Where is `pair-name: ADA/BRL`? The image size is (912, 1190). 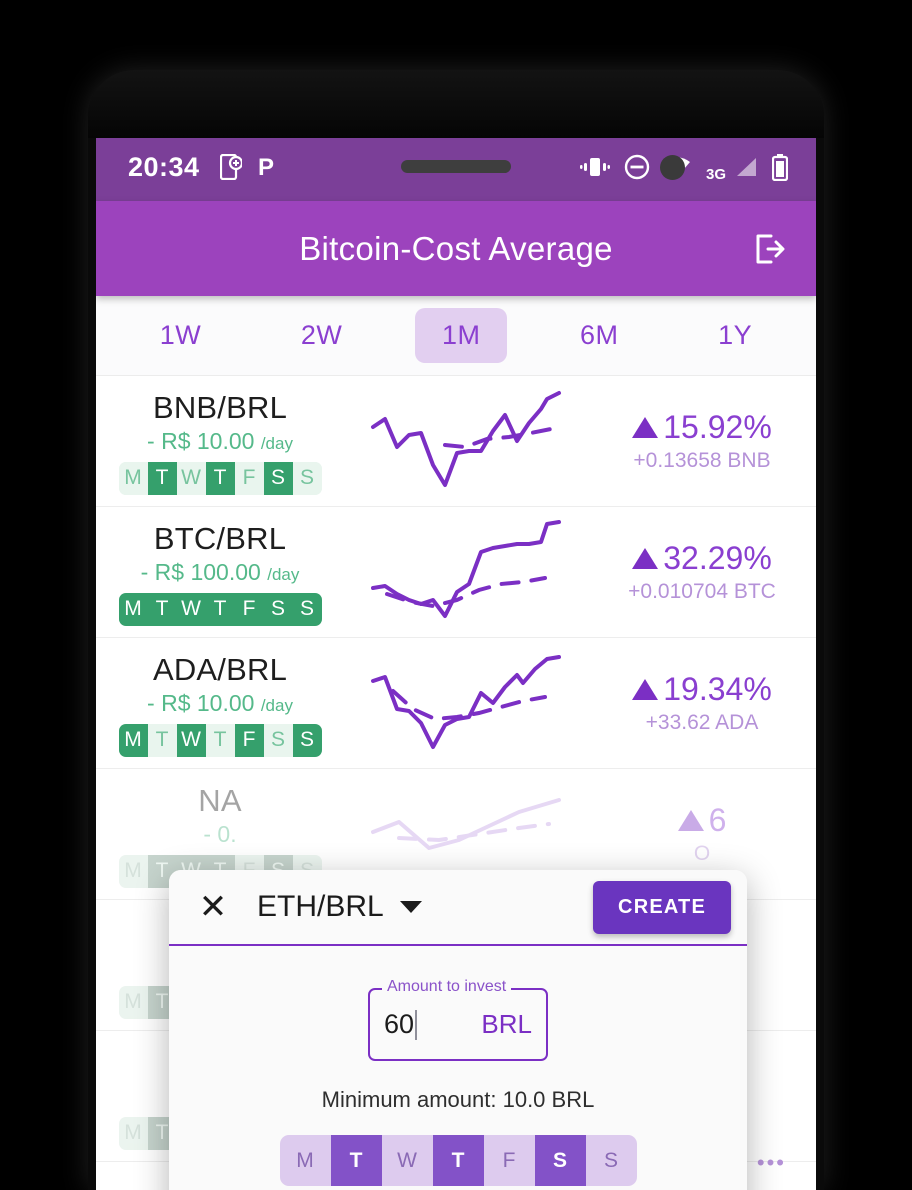 pair-name: ADA/BRL is located at coordinates (220, 669).